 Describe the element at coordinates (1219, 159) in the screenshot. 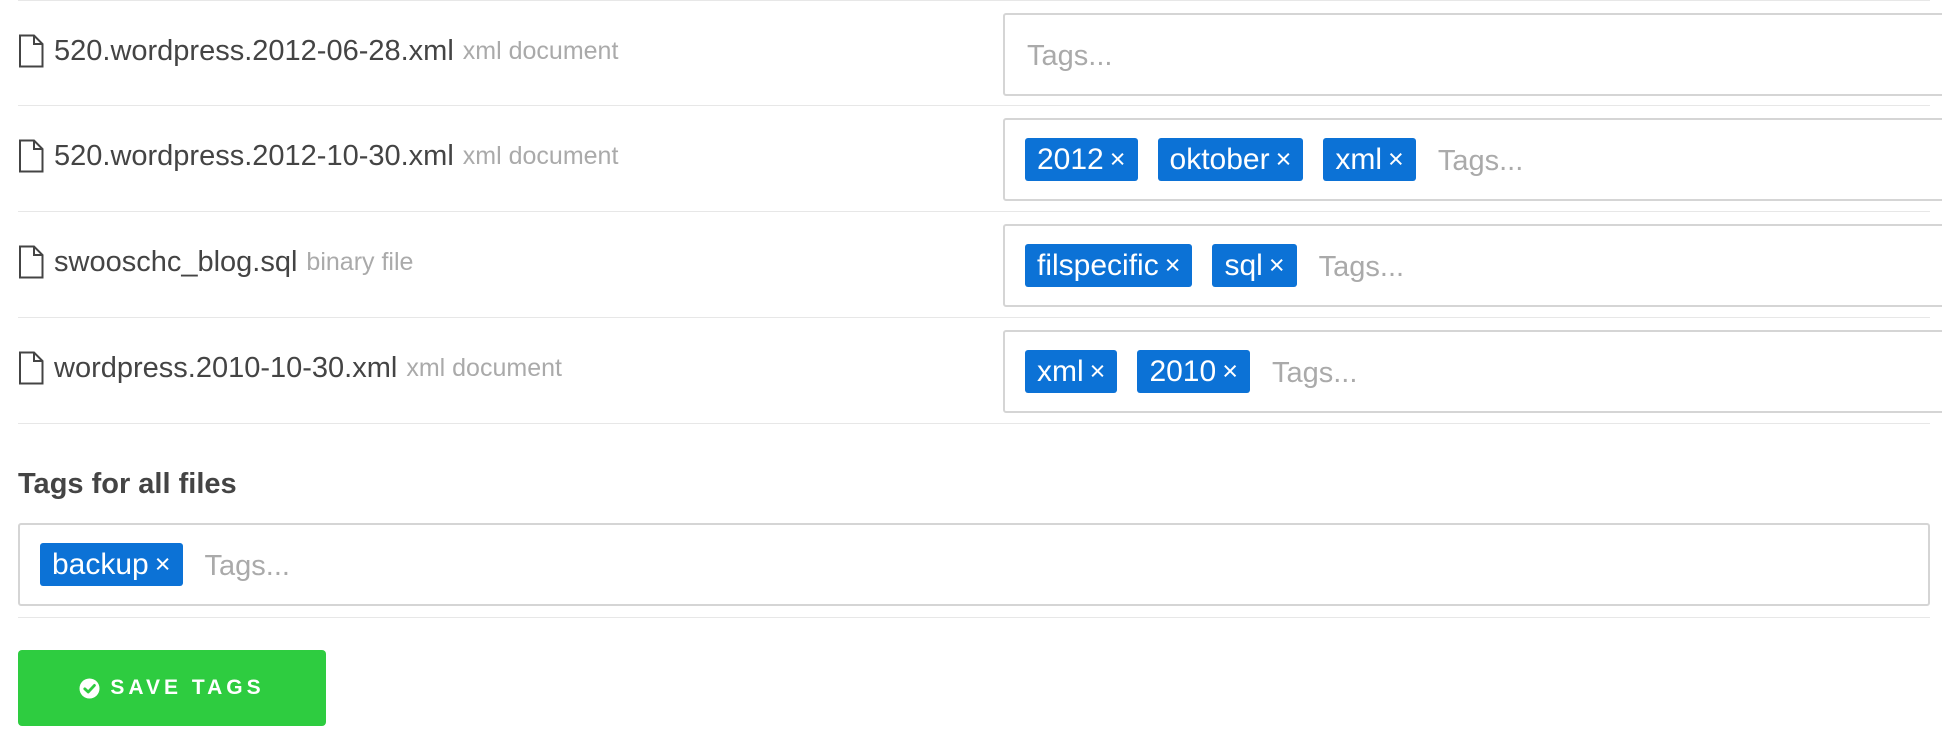

I see `tag-label: oktober` at that location.